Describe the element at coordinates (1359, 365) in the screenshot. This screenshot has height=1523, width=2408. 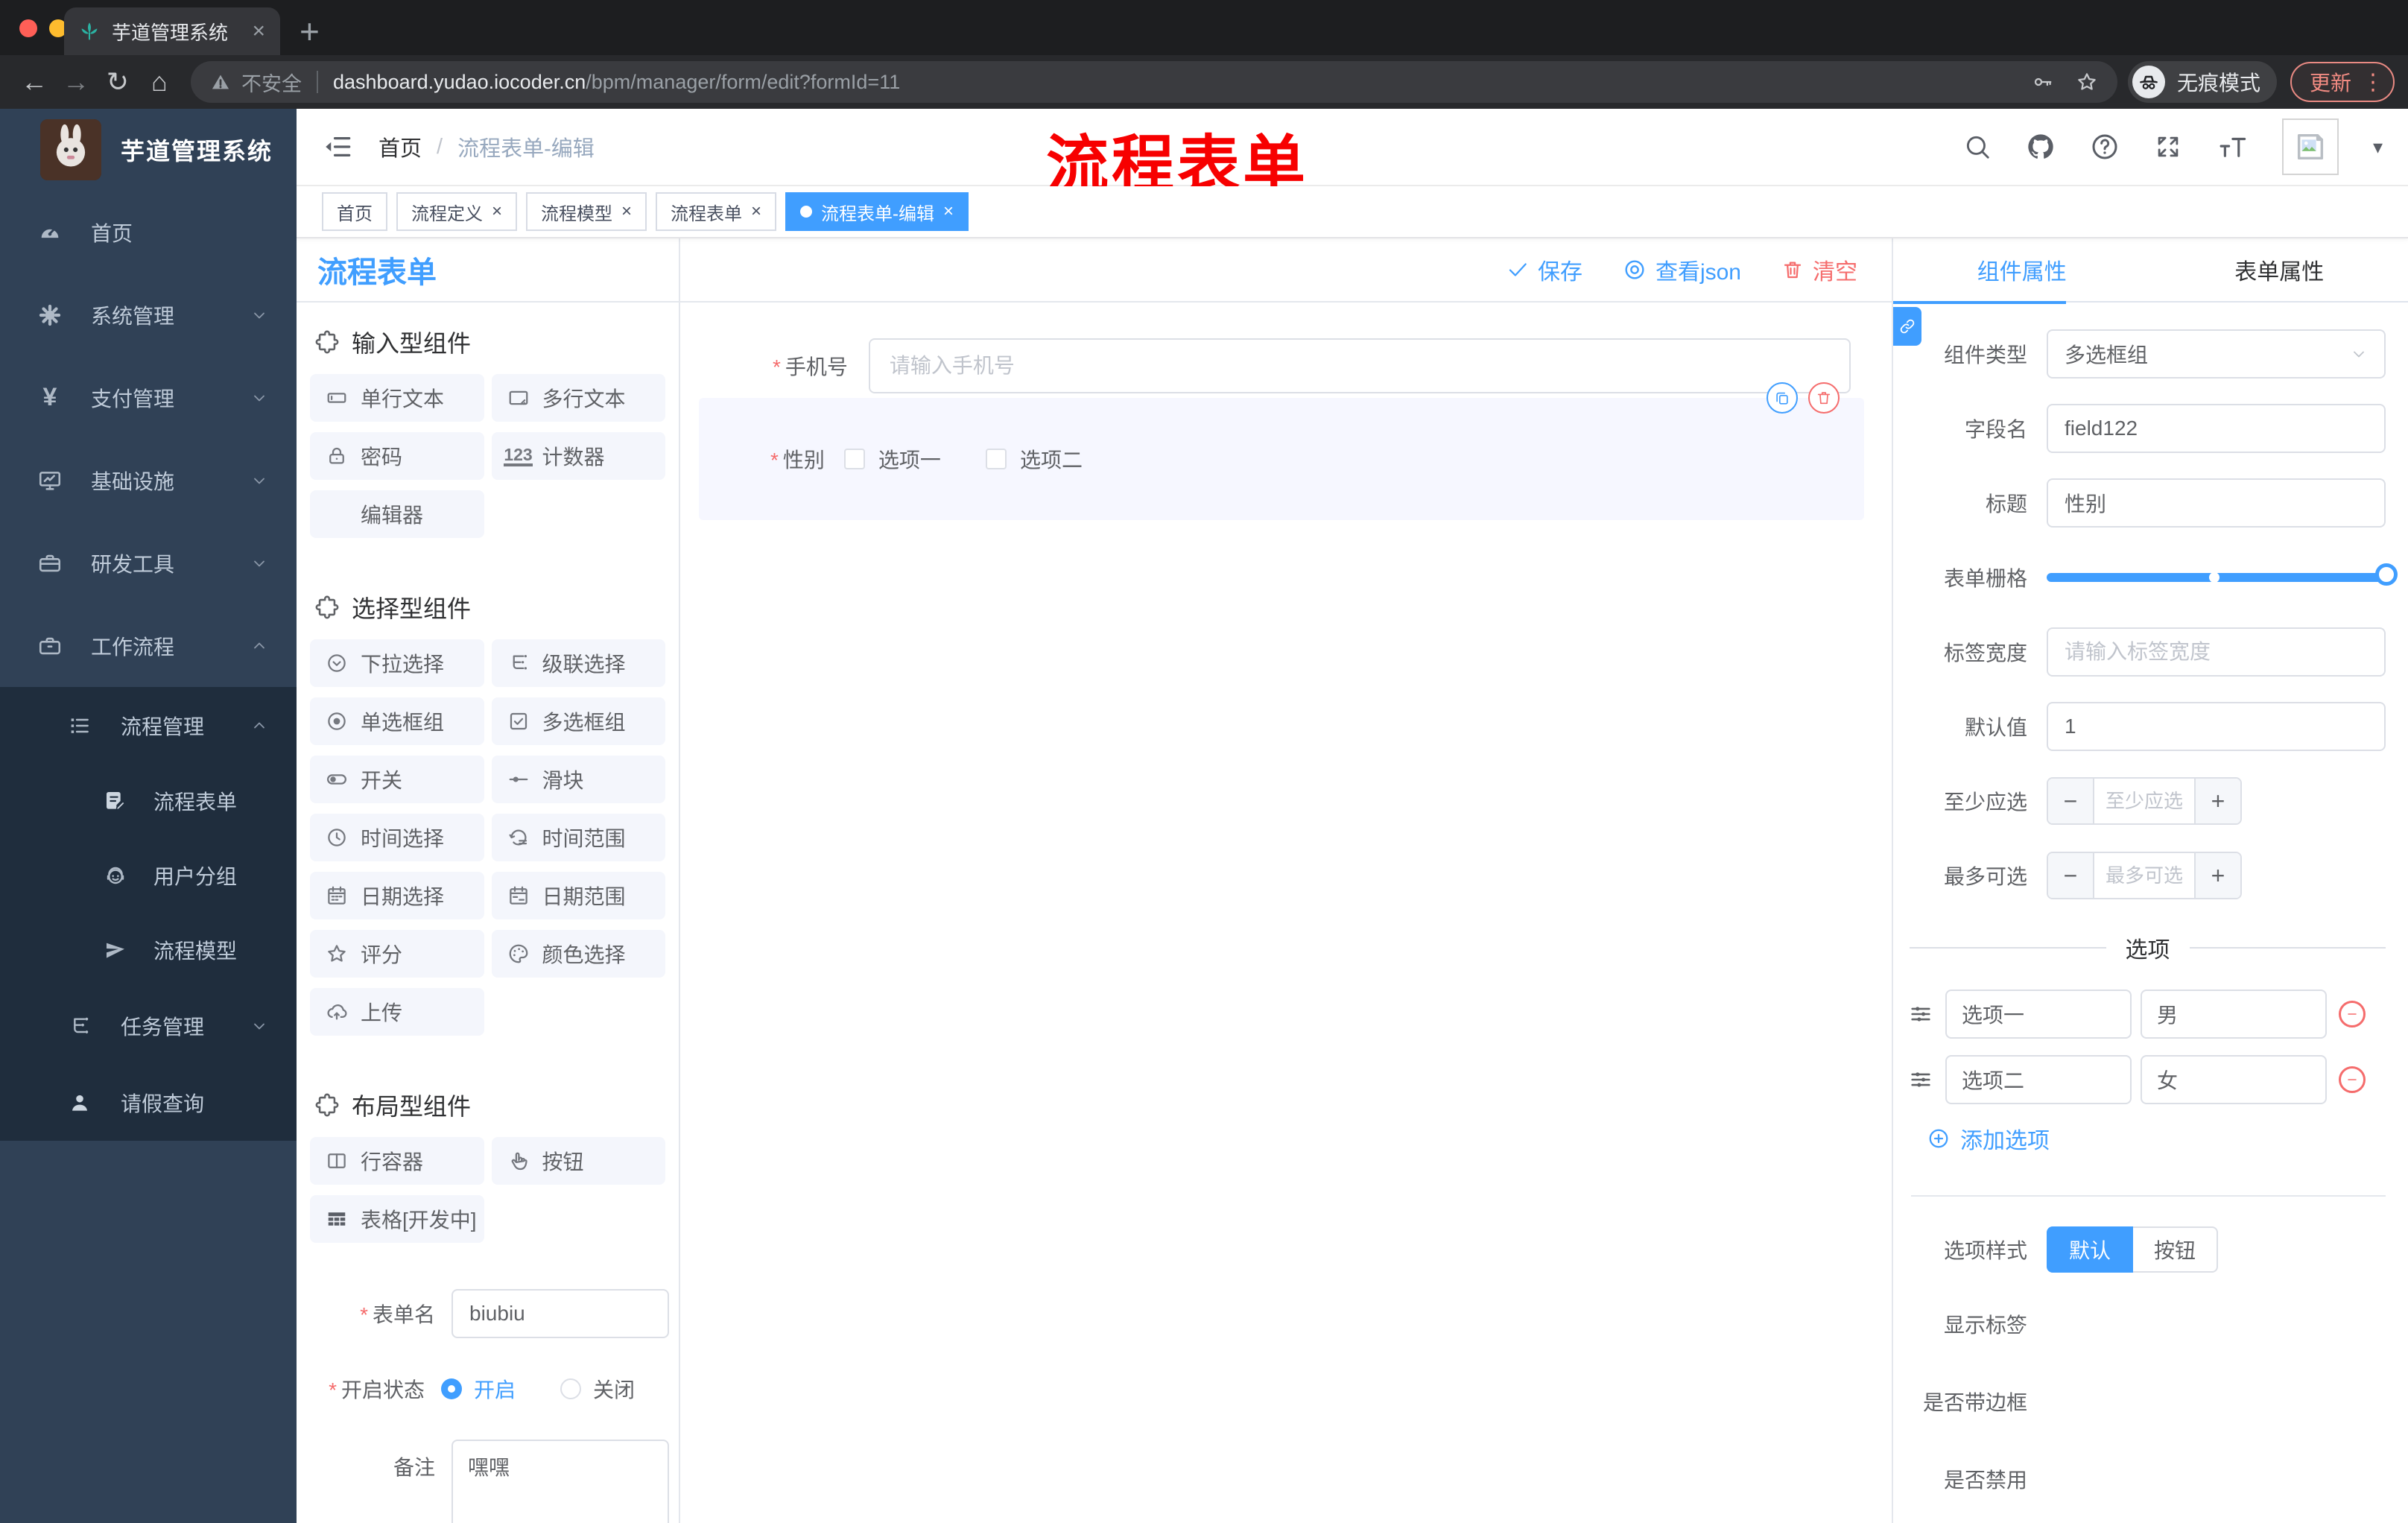
I see `phone-input` at that location.